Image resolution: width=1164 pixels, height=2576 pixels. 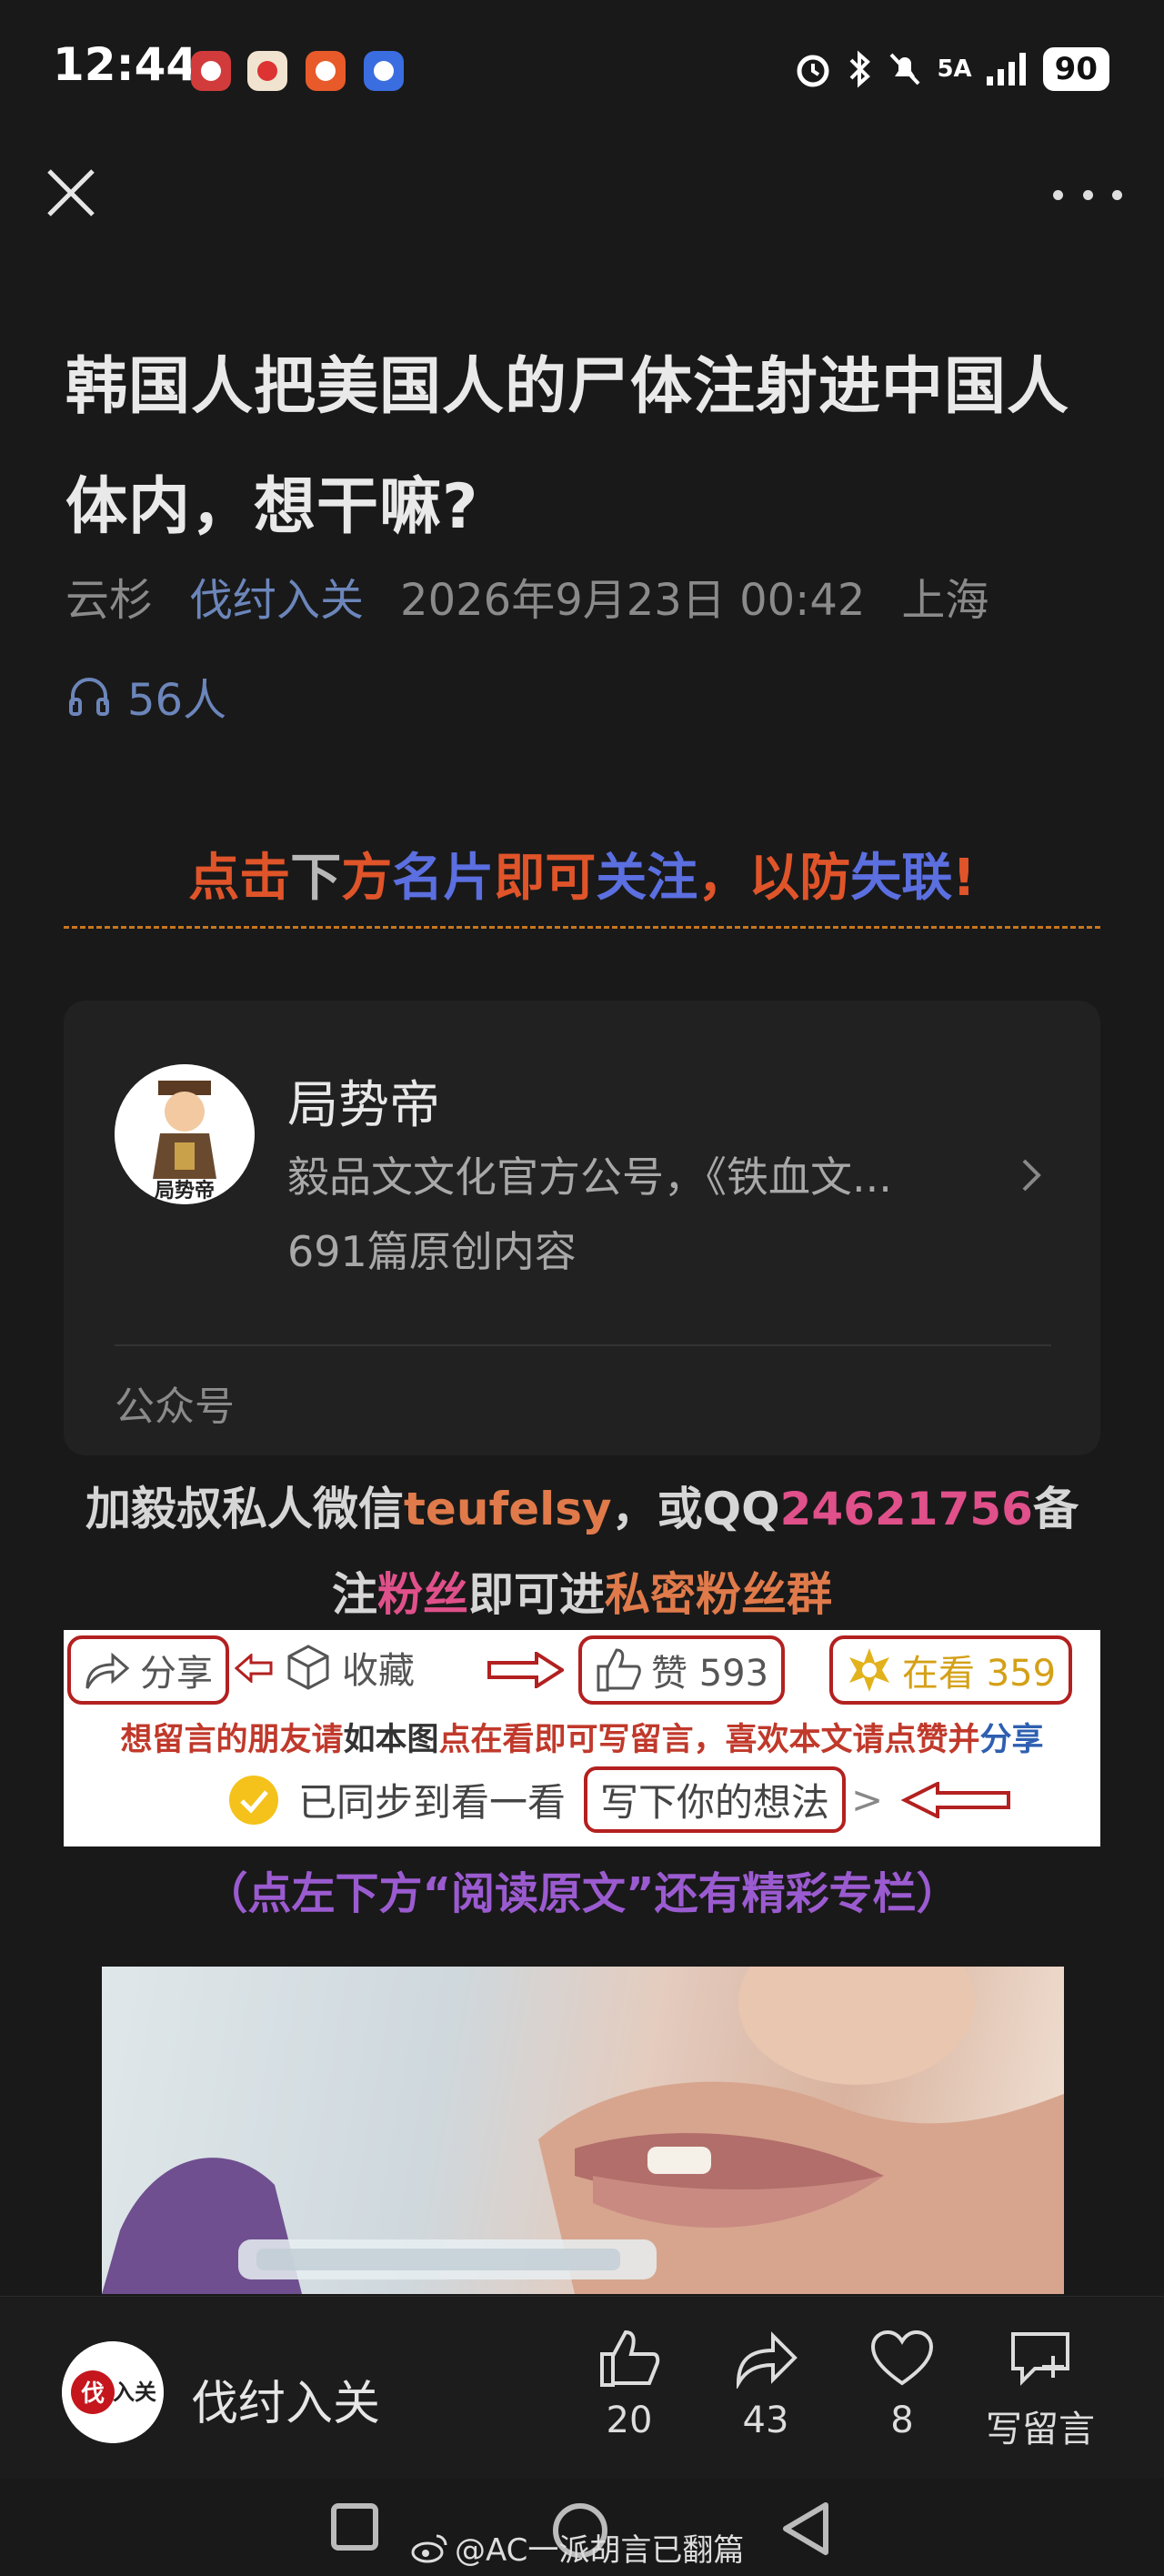 What do you see at coordinates (185, 1134) in the screenshot?
I see `profile-avatar: 局势帝` at bounding box center [185, 1134].